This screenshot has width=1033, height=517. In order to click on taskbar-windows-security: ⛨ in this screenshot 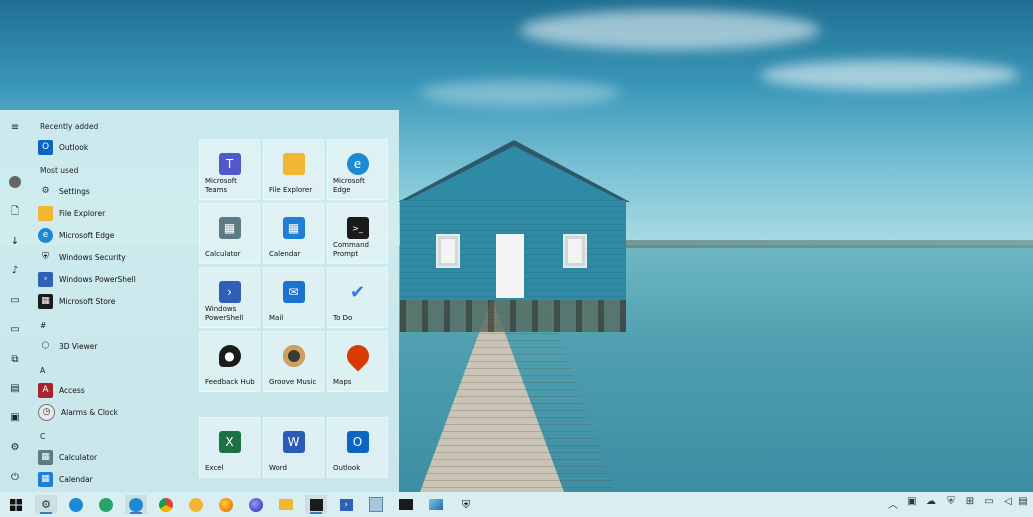, I will do `click(466, 504)`.